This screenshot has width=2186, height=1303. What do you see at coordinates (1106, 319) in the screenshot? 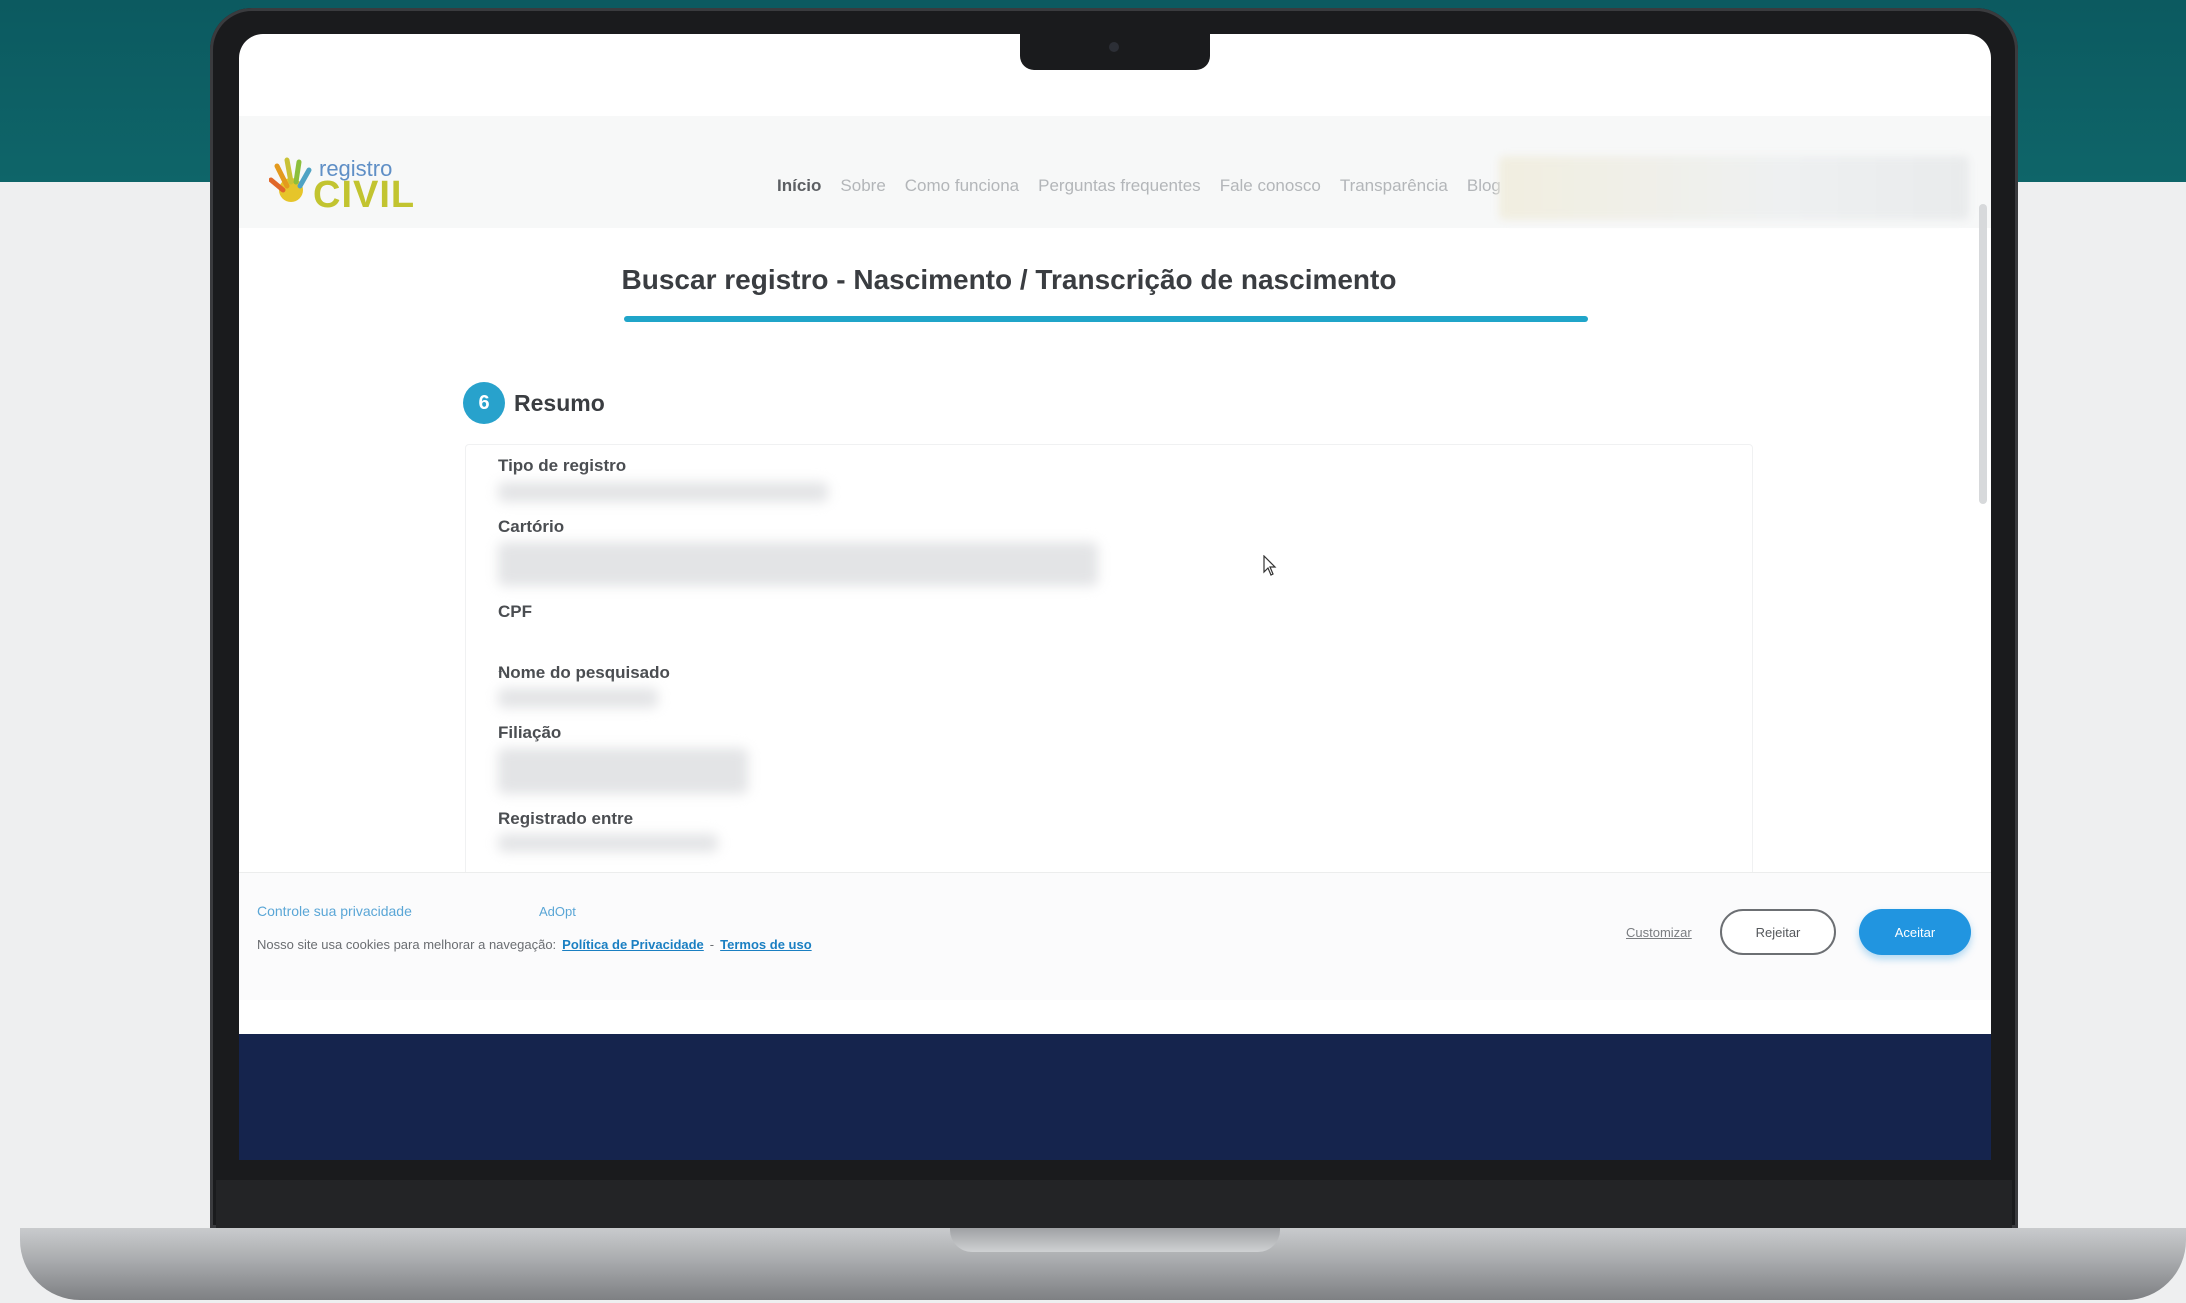
I see `title-underline` at bounding box center [1106, 319].